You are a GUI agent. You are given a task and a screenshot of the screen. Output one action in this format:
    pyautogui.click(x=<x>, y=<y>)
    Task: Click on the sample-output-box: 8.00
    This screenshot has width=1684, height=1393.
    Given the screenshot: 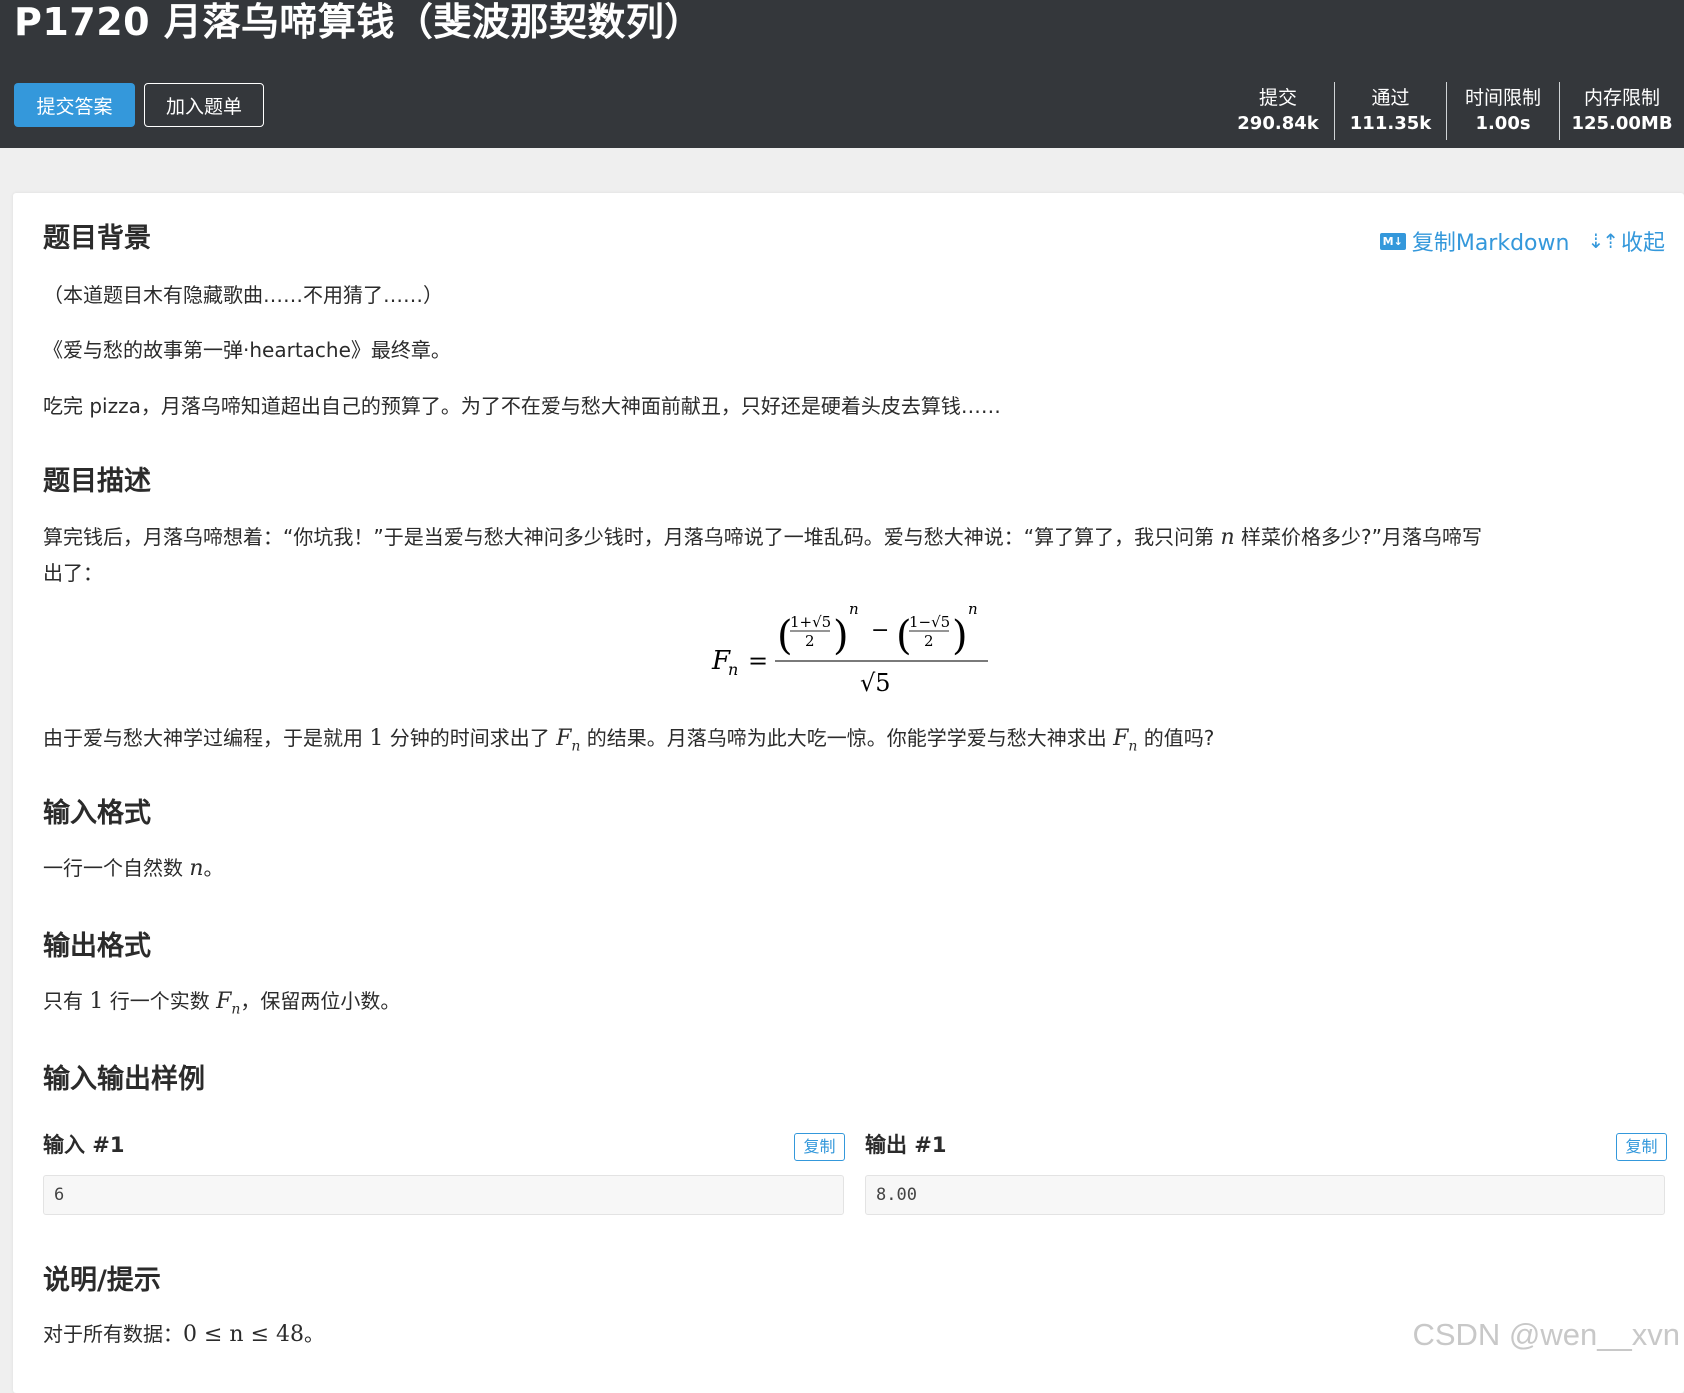 What is the action you would take?
    pyautogui.click(x=1265, y=1195)
    